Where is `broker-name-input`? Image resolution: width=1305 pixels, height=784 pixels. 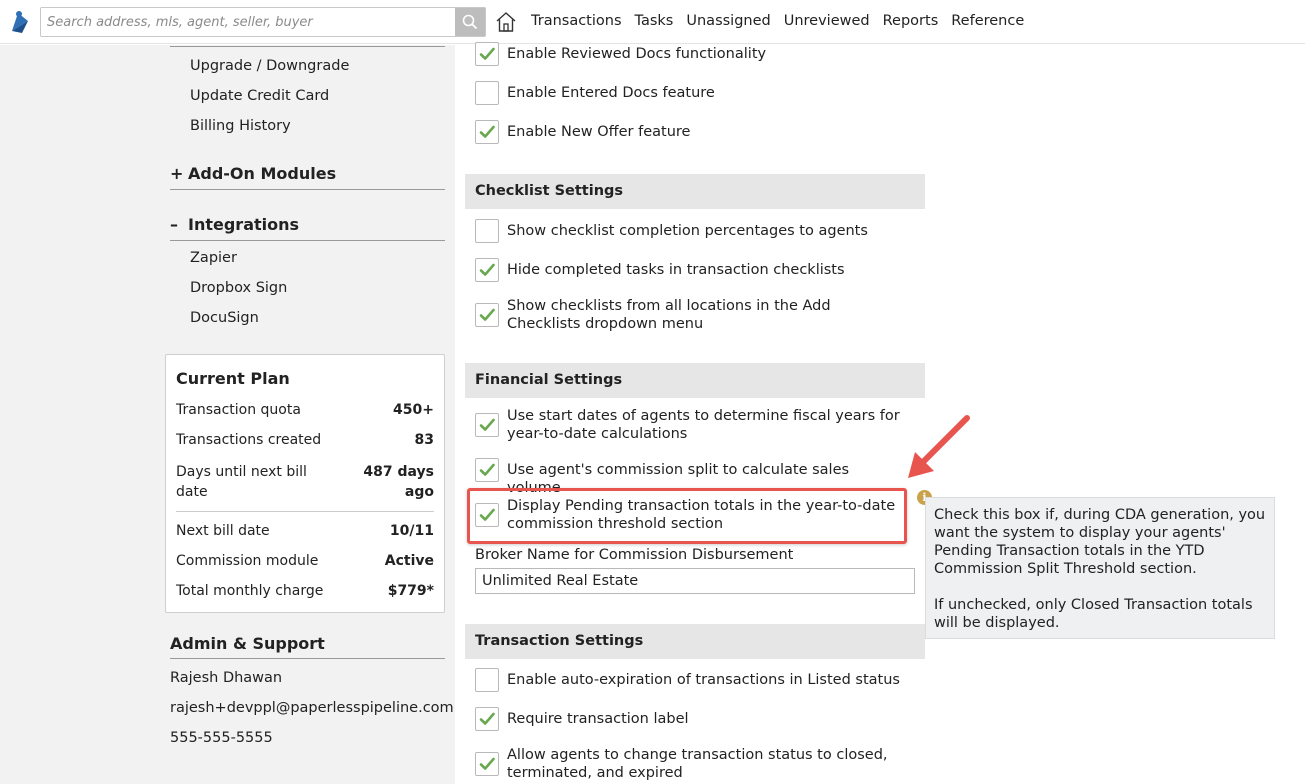
broker-name-input is located at coordinates (695, 581).